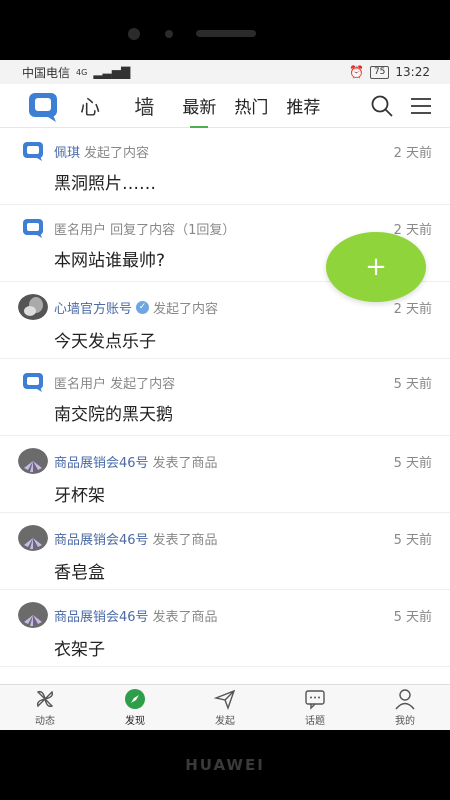  What do you see at coordinates (421, 106) in the screenshot?
I see `menu-icon` at bounding box center [421, 106].